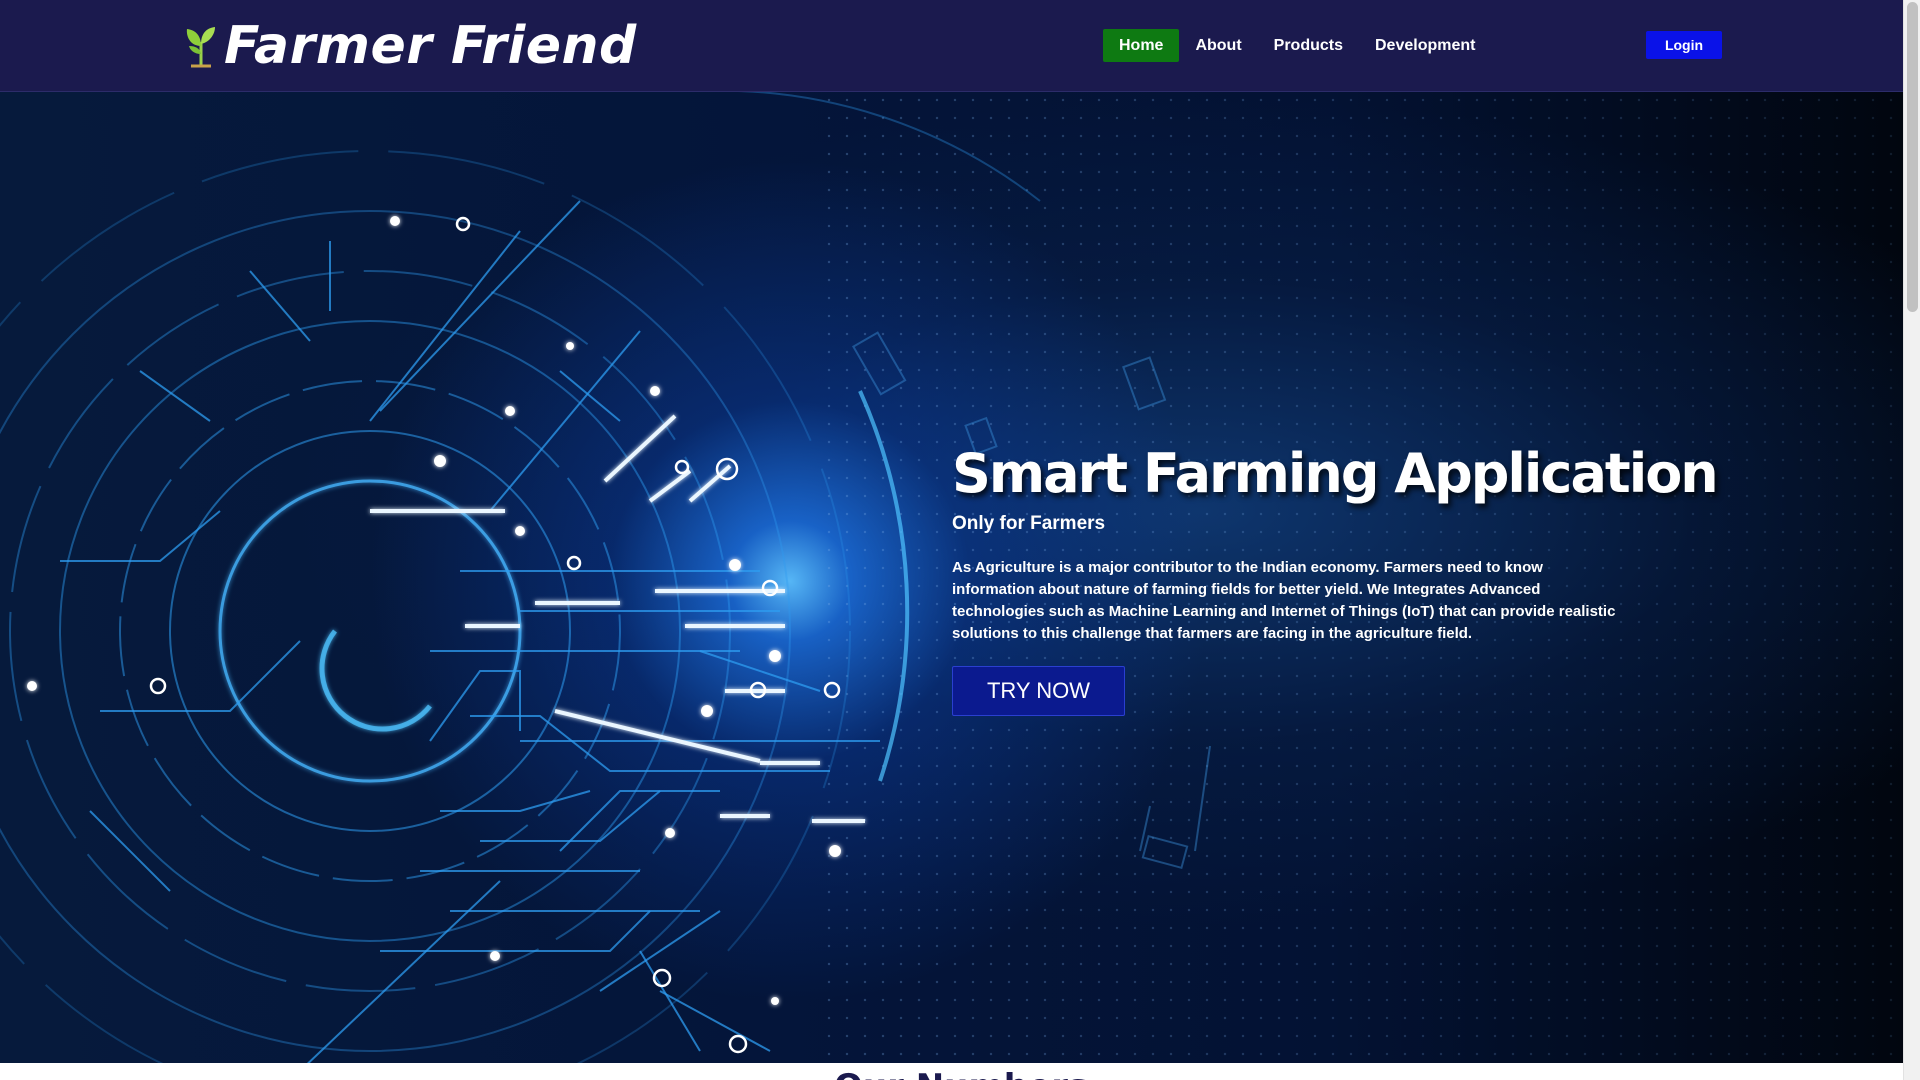  I want to click on nav-development: Development, so click(1425, 45).